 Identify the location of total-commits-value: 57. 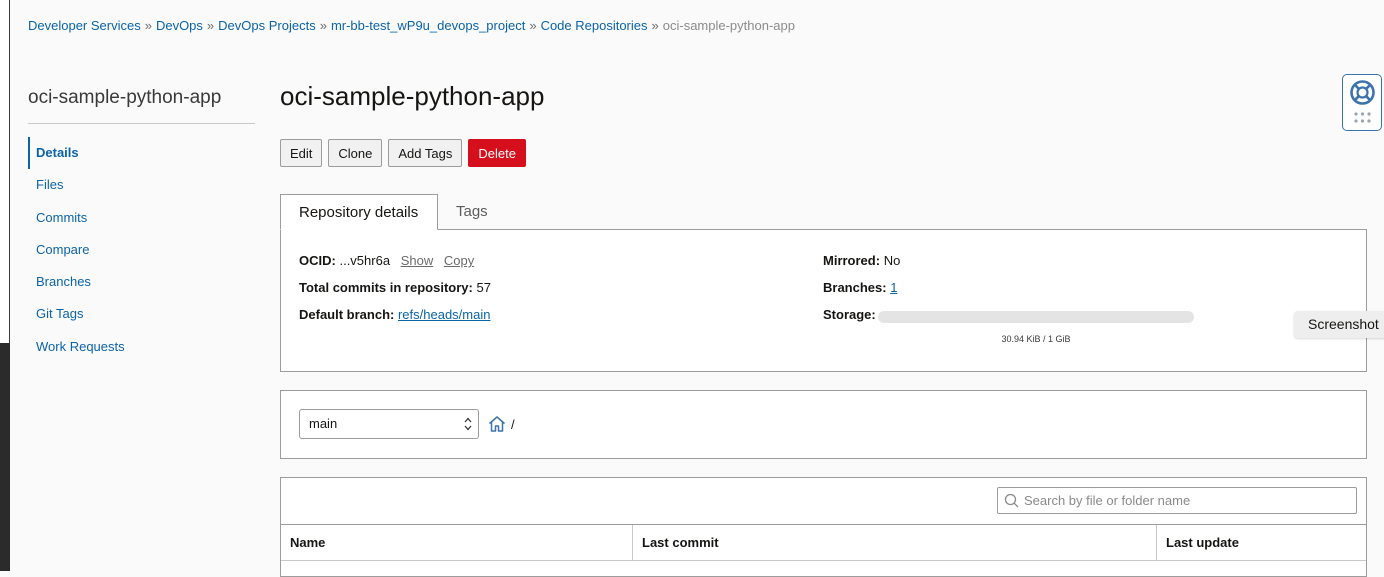
(483, 287).